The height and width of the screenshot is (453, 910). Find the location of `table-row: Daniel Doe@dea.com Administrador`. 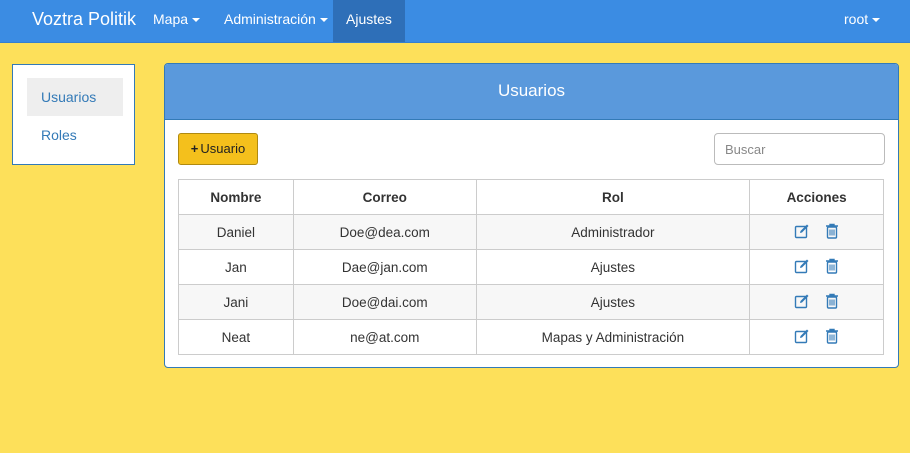

table-row: Daniel Doe@dea.com Administrador is located at coordinates (531, 232).